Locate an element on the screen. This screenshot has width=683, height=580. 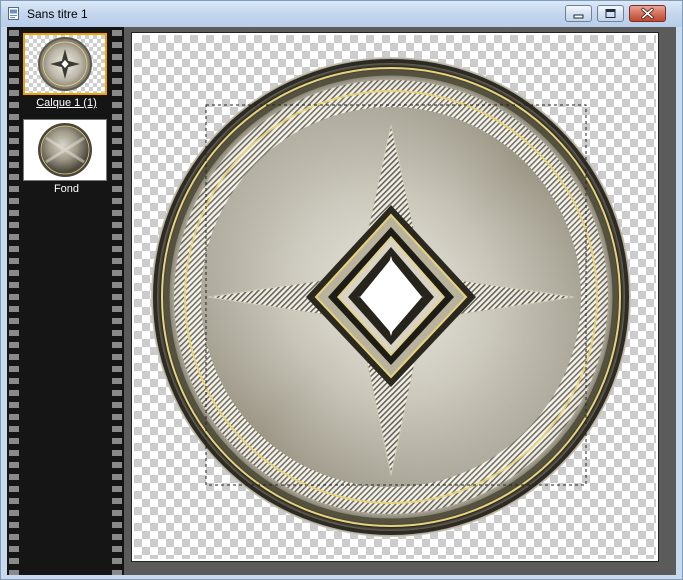
layer-item-calque-1: Calque 1 (1) is located at coordinates (66, 71).